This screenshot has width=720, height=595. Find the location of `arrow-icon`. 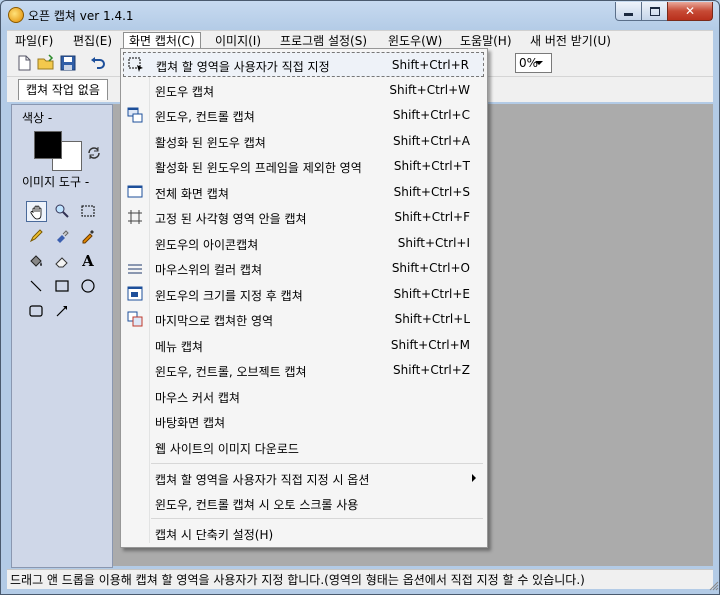

arrow-icon is located at coordinates (61, 311).